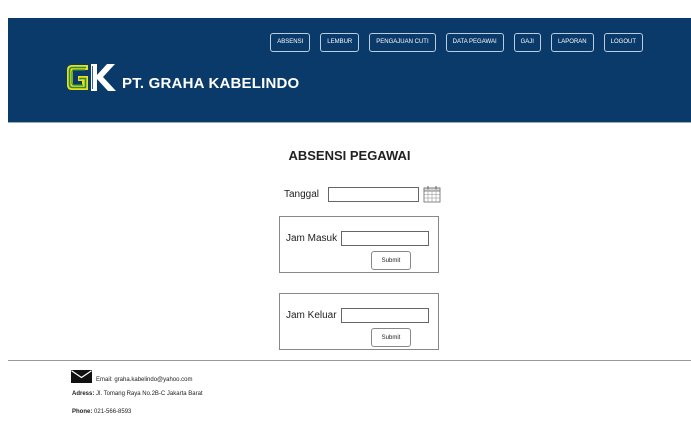  I want to click on check-out-panel: Jam Keluar Submit, so click(359, 321).